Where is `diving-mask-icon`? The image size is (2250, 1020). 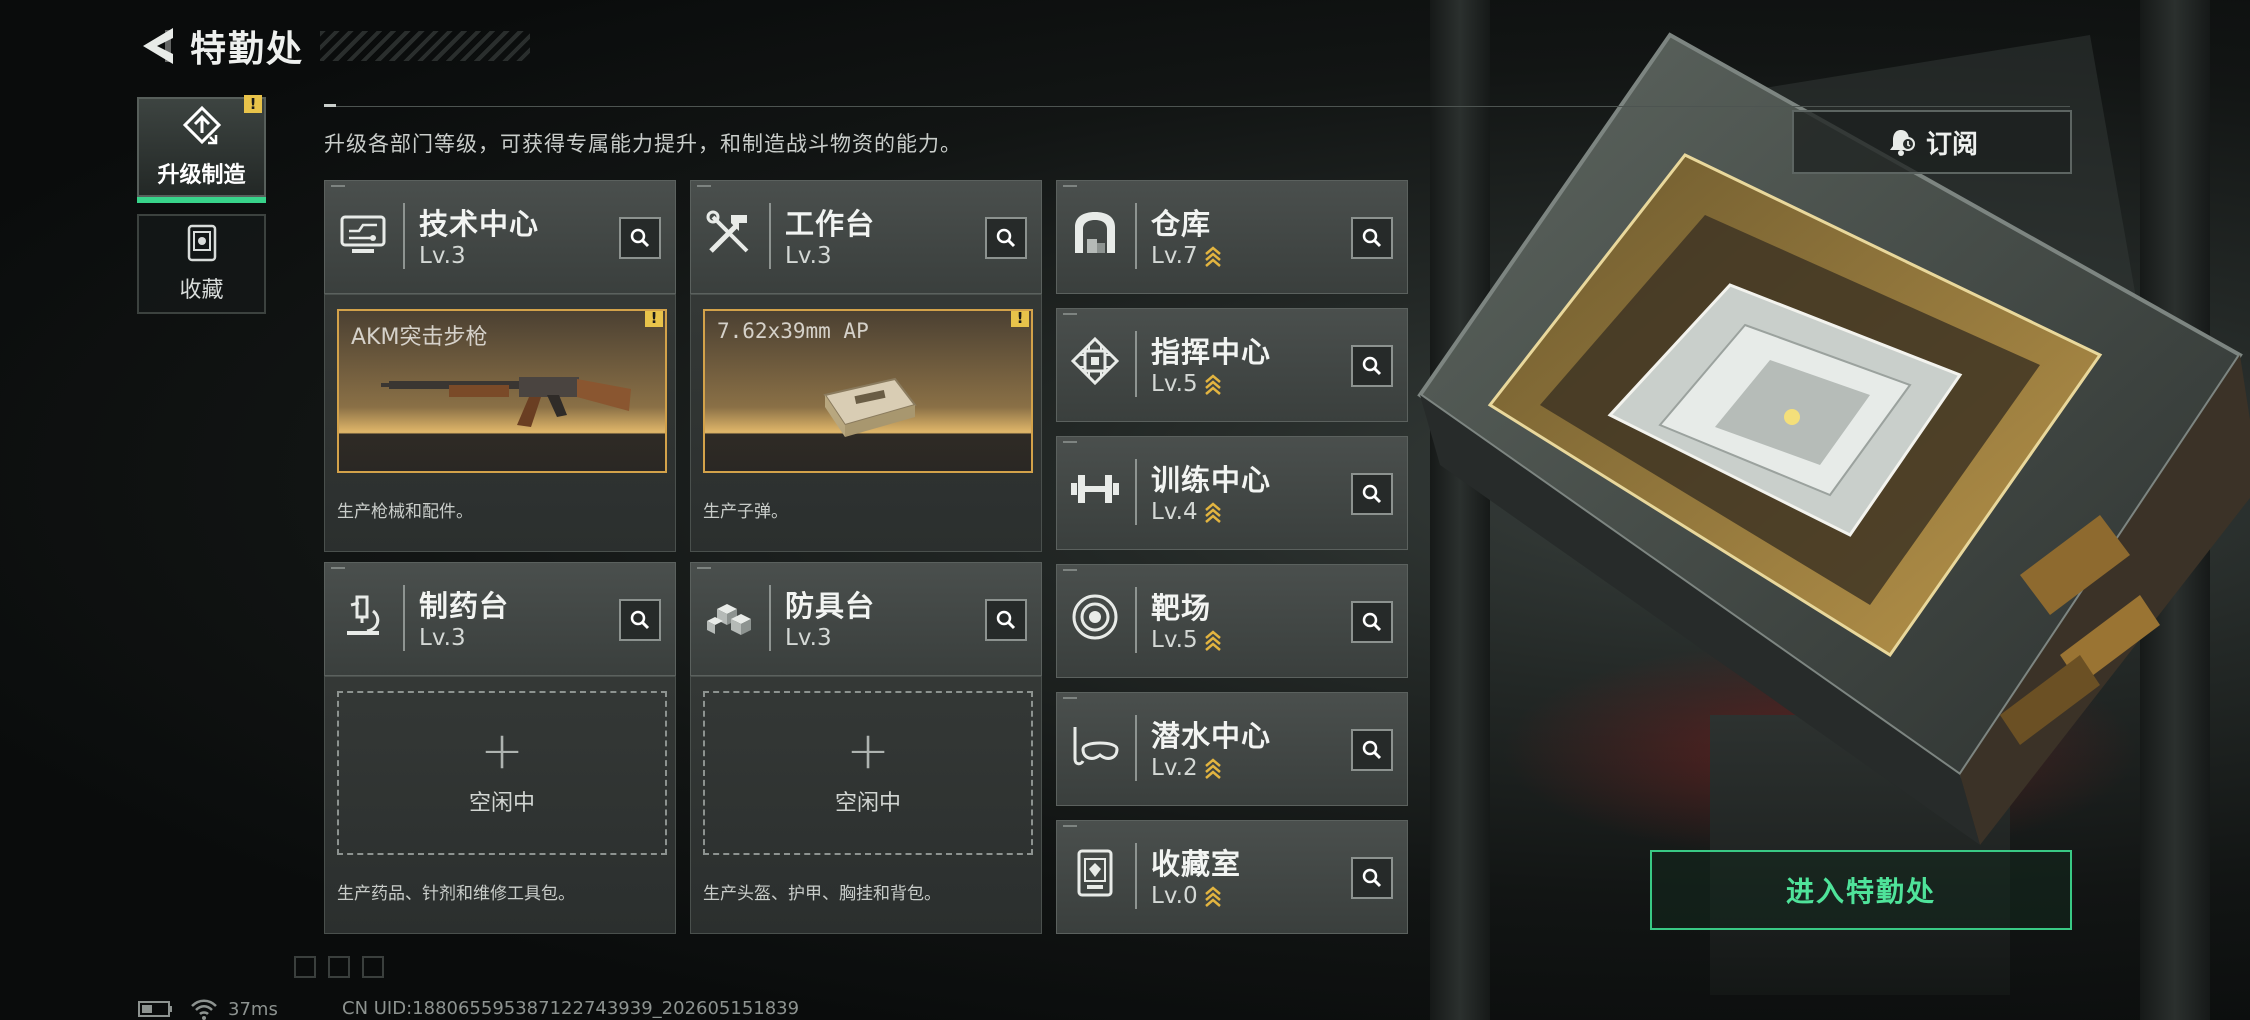
diving-mask-icon is located at coordinates (1096, 746).